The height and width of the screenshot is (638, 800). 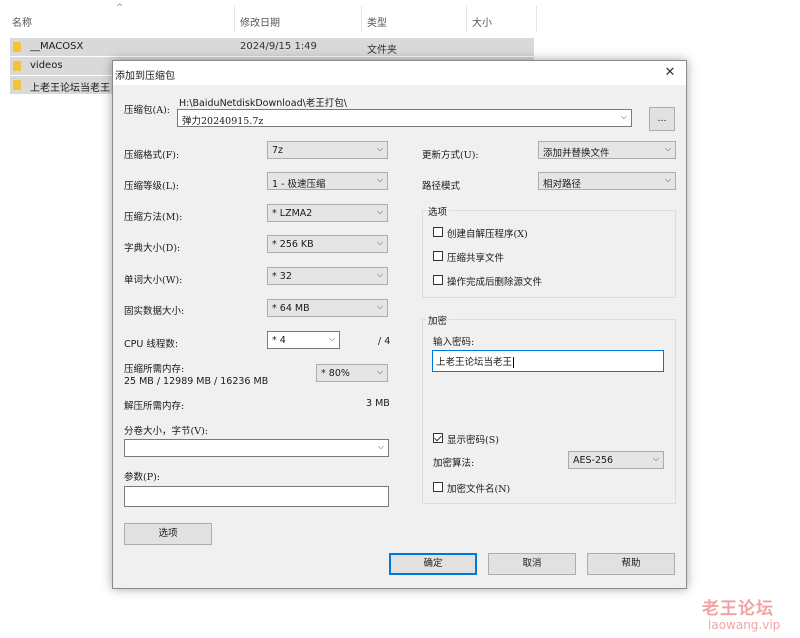 I want to click on cpu-max: / 4, so click(x=384, y=341).